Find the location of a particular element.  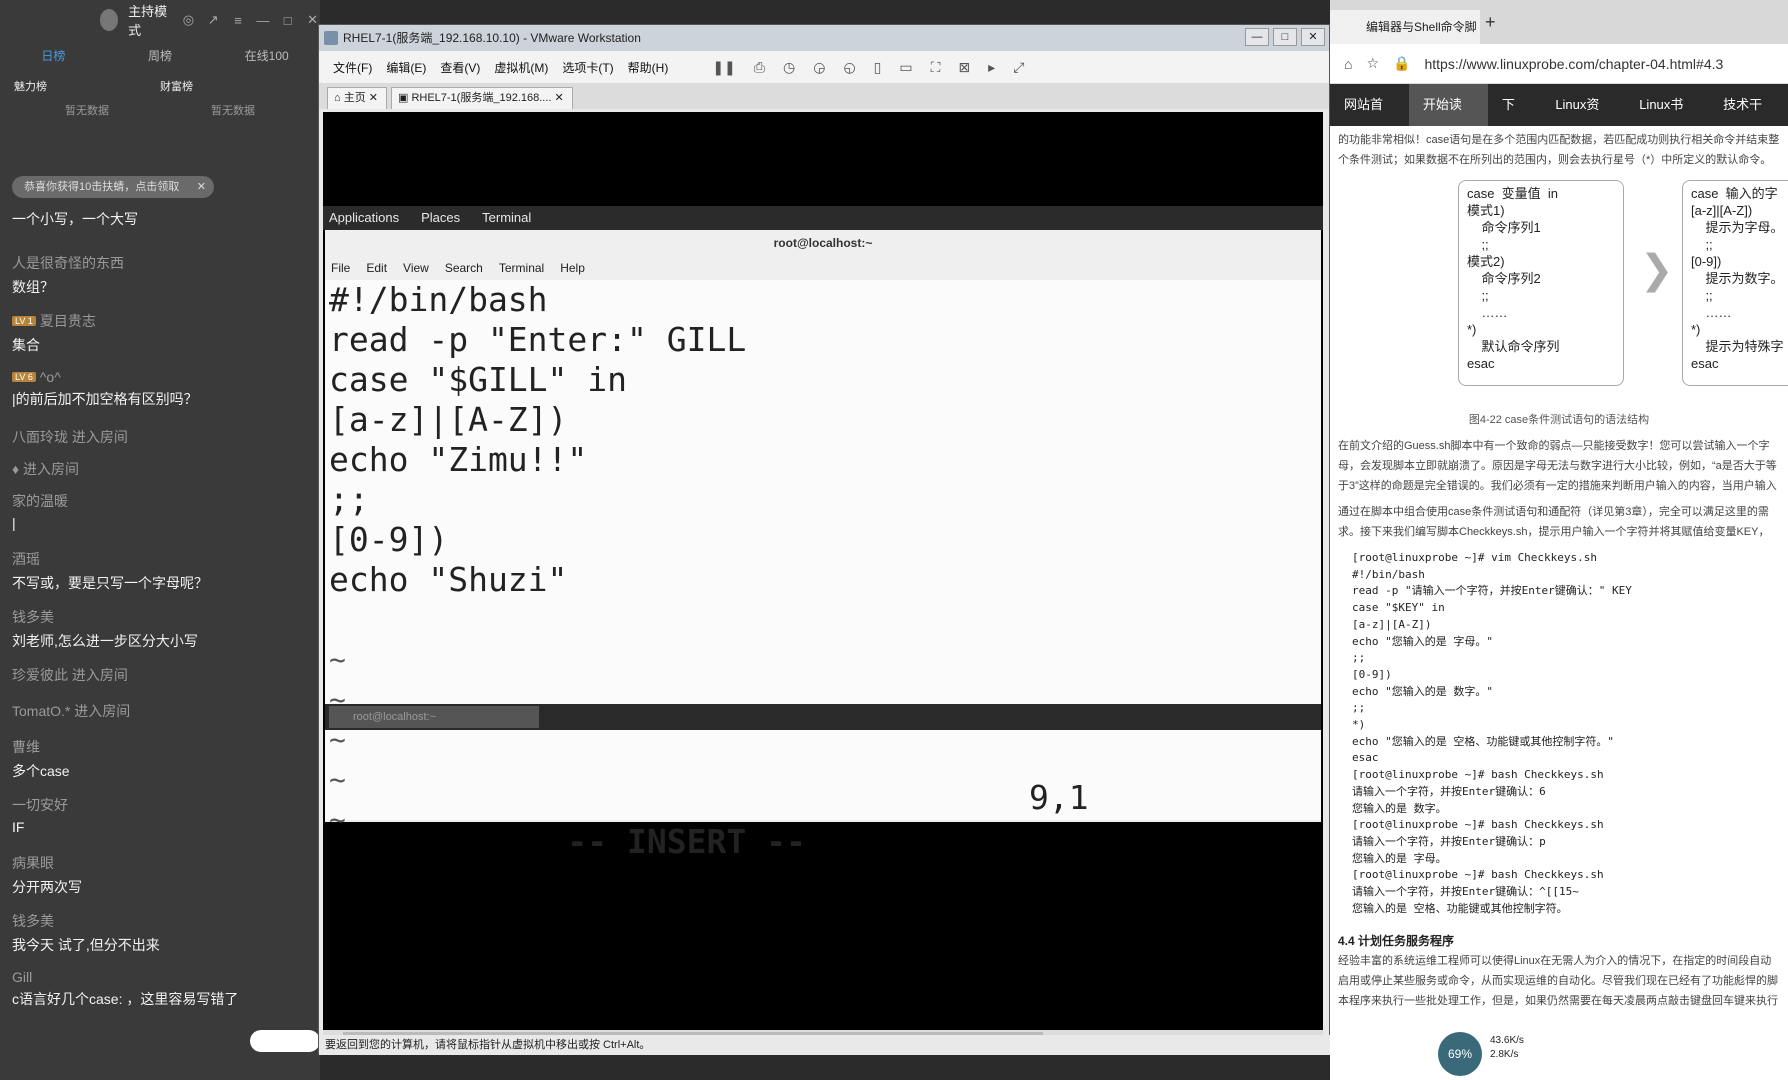

syntax-line: 模式1) is located at coordinates (1486, 210).